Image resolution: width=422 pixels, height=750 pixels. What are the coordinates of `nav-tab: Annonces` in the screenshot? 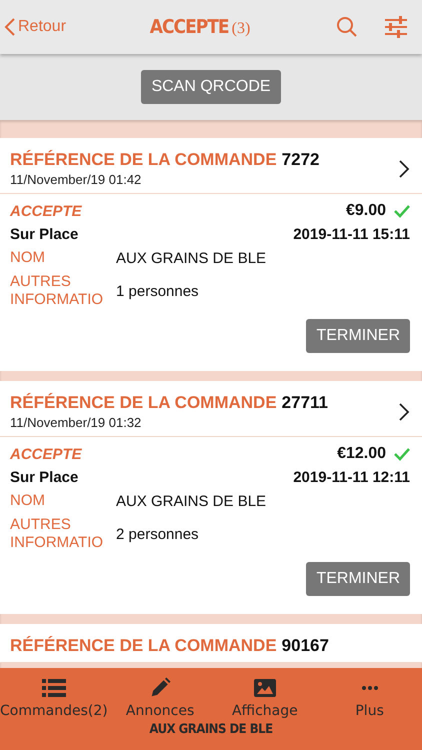 It's located at (160, 697).